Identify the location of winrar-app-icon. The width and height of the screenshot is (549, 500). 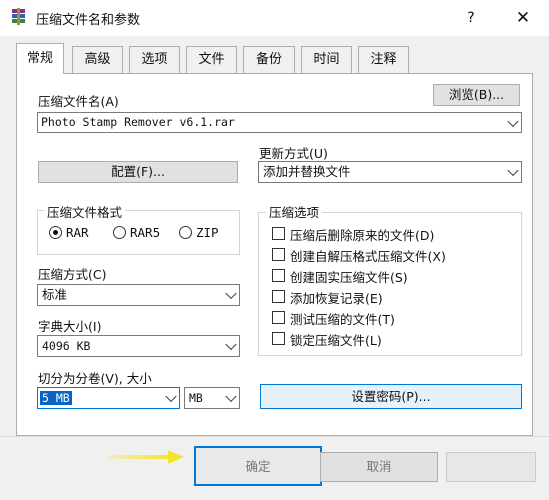
(19, 17).